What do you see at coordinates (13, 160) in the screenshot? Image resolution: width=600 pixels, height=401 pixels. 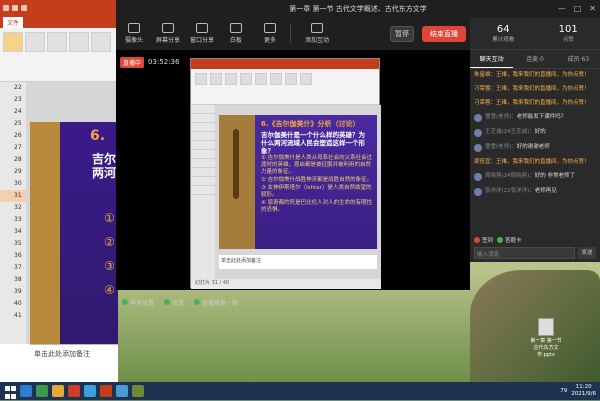 I see `slide-thumbnail: 28` at bounding box center [13, 160].